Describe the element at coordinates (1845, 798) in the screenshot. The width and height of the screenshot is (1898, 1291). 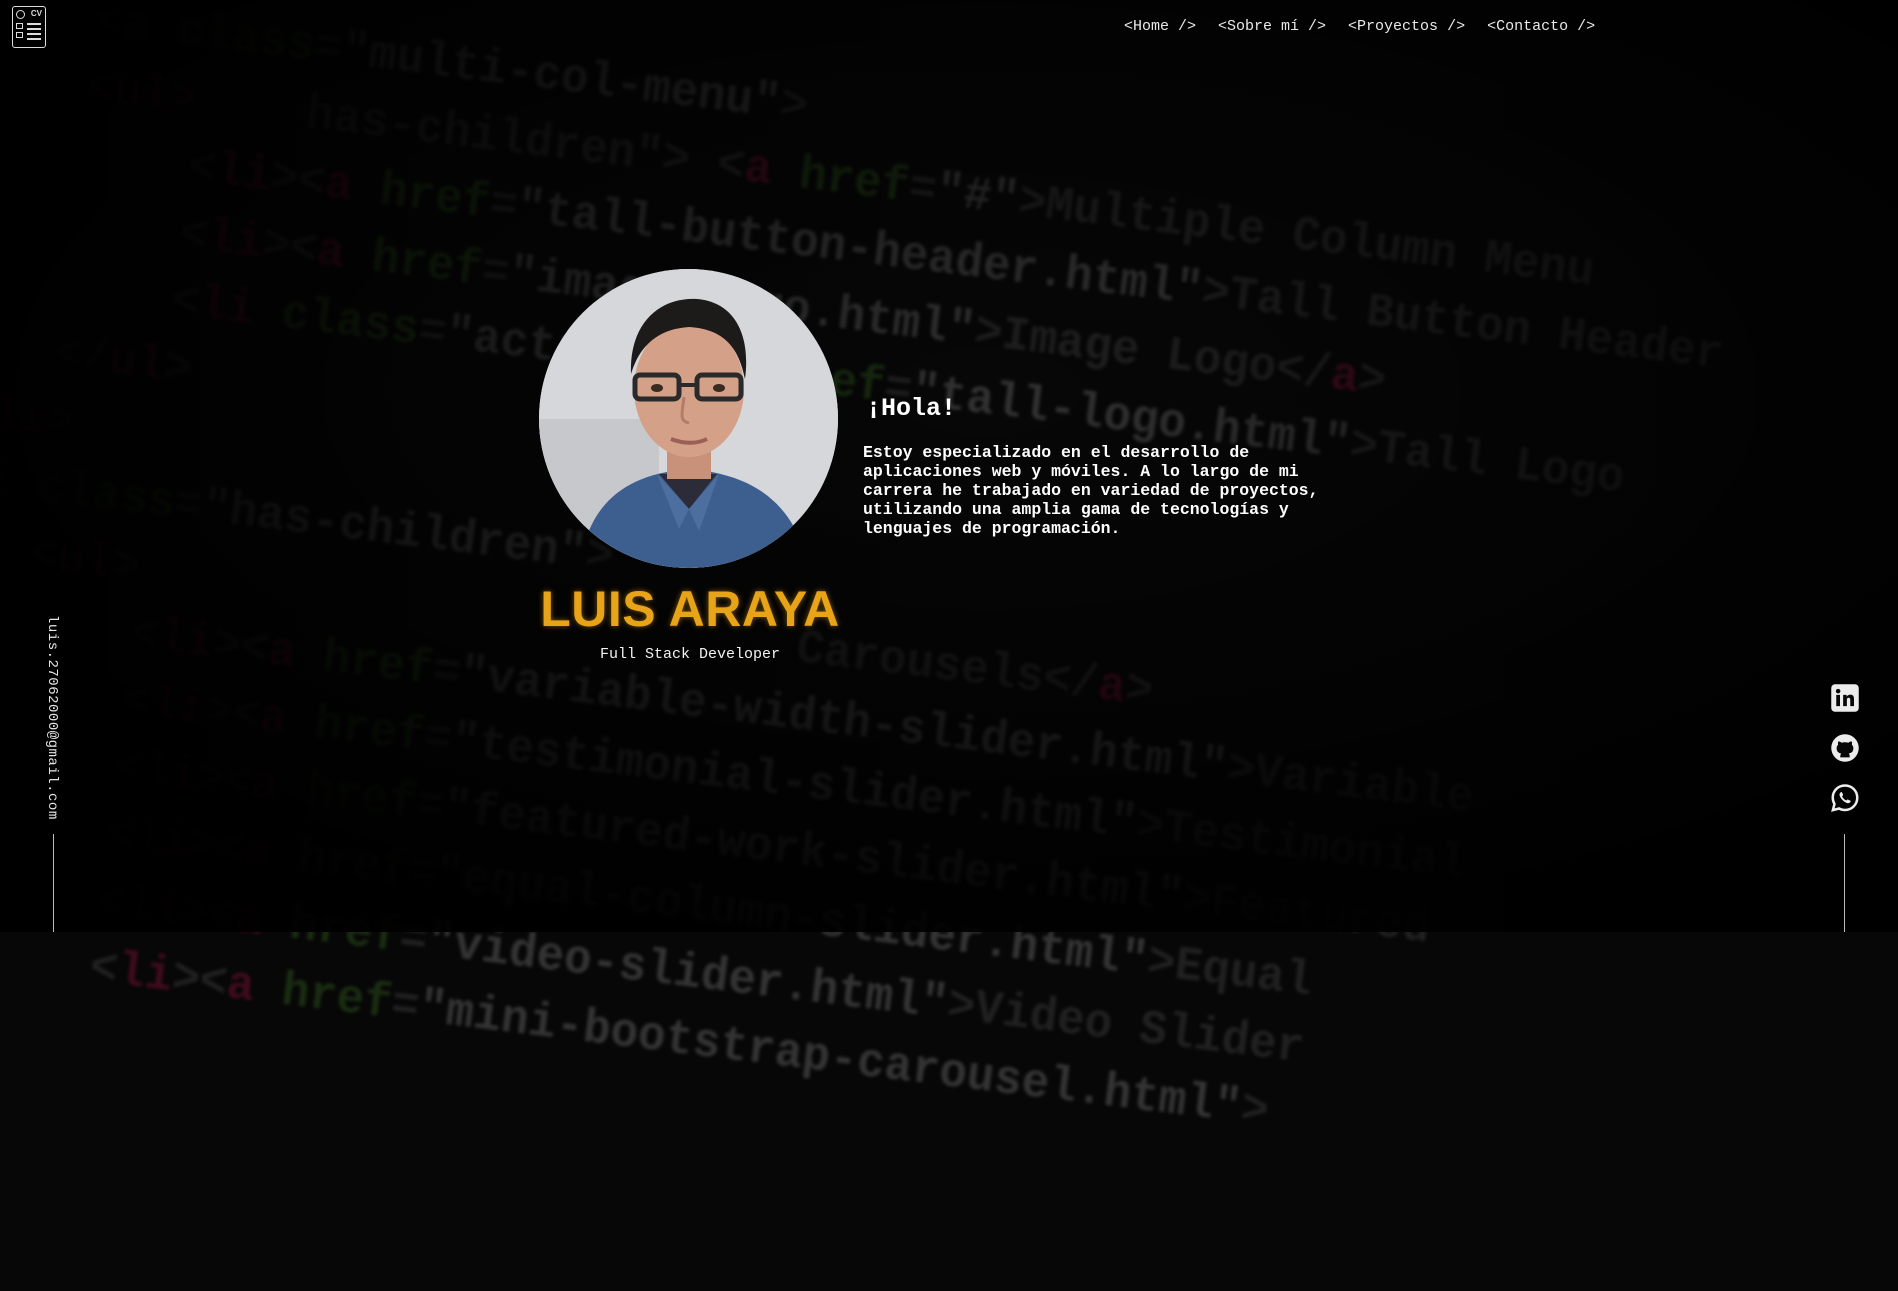
I see `whatsapp-icon` at that location.